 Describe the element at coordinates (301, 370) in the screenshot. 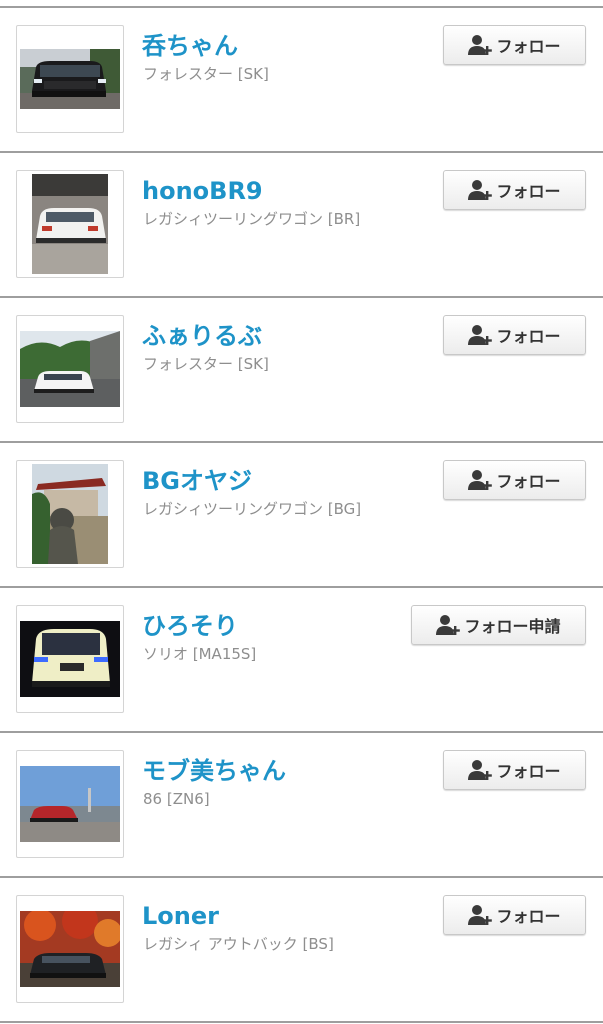

I see `user-row: ふぁりるぶ フォレスター [SK] フォロー` at that location.